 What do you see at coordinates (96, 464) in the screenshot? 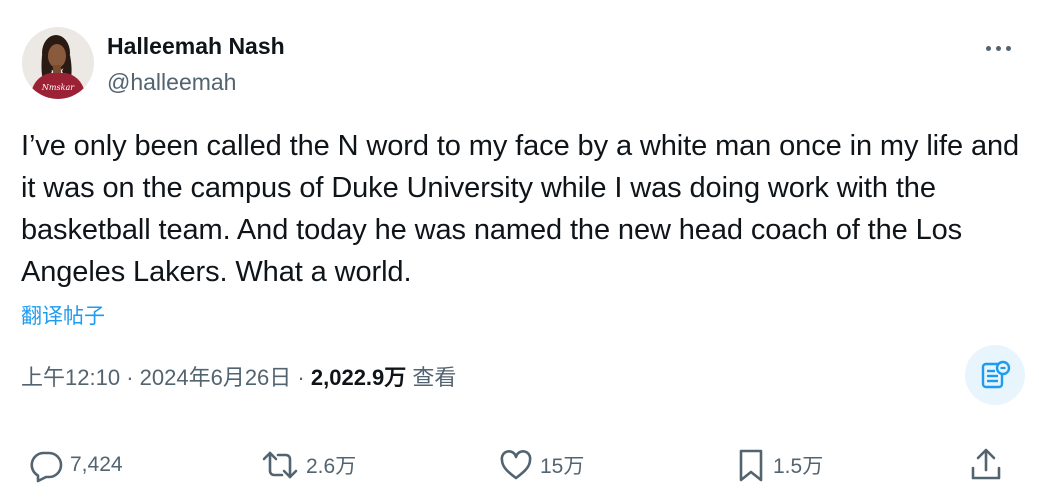
I see `reply-count: 7,424` at bounding box center [96, 464].